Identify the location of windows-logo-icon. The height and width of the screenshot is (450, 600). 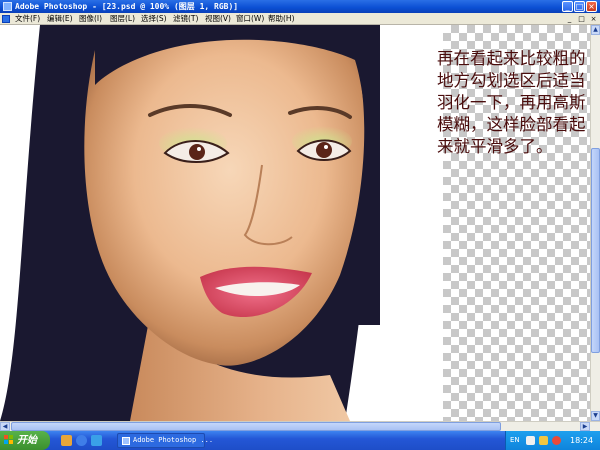
(9, 440).